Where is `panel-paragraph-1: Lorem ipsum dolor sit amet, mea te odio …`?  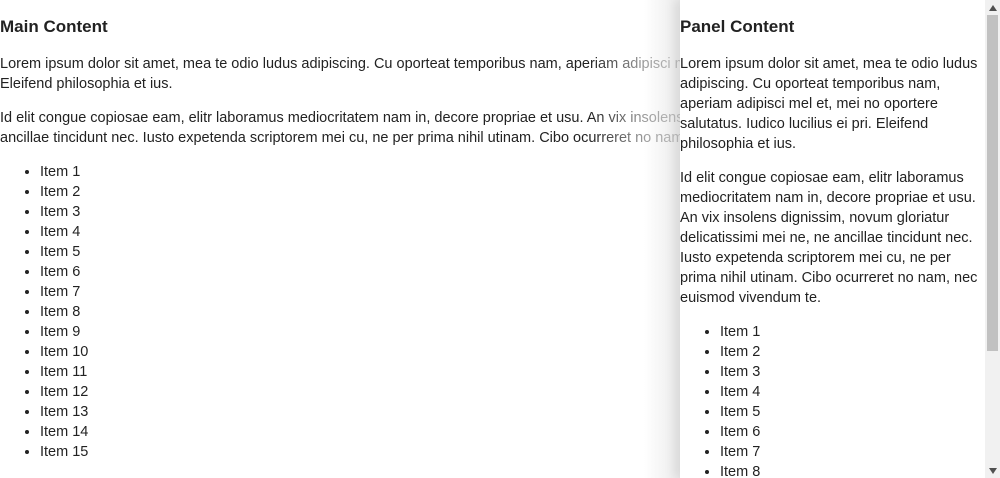
panel-paragraph-1: Lorem ipsum dolor sit amet, mea te odio … is located at coordinates (829, 104).